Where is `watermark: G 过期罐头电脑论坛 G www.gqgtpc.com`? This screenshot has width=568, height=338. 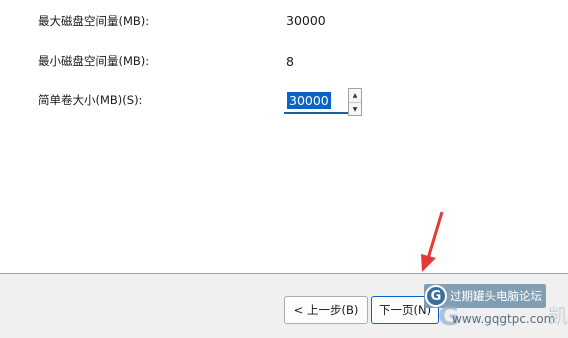 watermark: G 过期罐头电脑论坛 G www.gqgtpc.com is located at coordinates (496, 311).